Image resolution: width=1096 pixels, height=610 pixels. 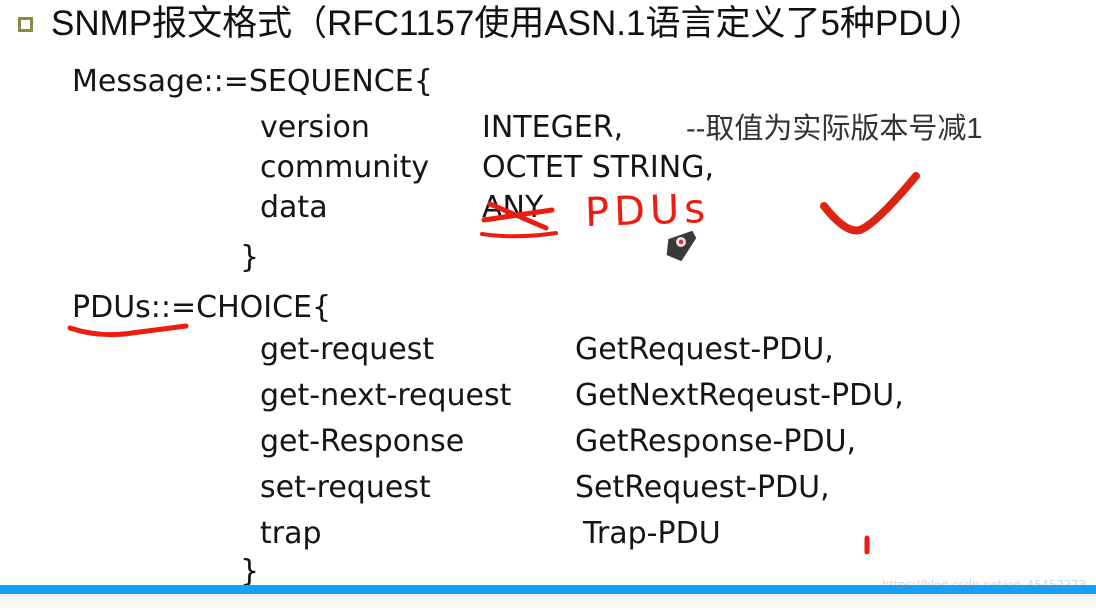 What do you see at coordinates (250, 571) in the screenshot?
I see `pdus-block-closing-brace: }` at bounding box center [250, 571].